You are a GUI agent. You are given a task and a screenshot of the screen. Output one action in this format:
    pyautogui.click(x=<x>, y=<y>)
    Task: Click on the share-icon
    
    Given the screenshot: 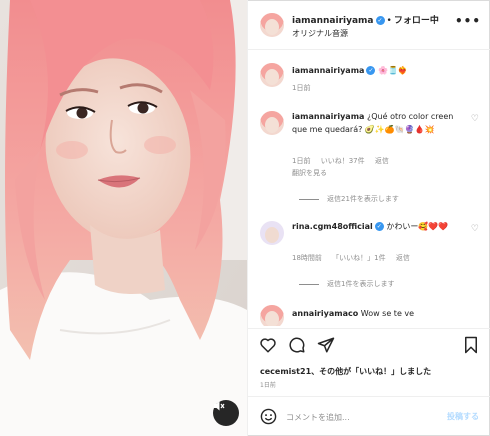 What is the action you would take?
    pyautogui.click(x=326, y=345)
    